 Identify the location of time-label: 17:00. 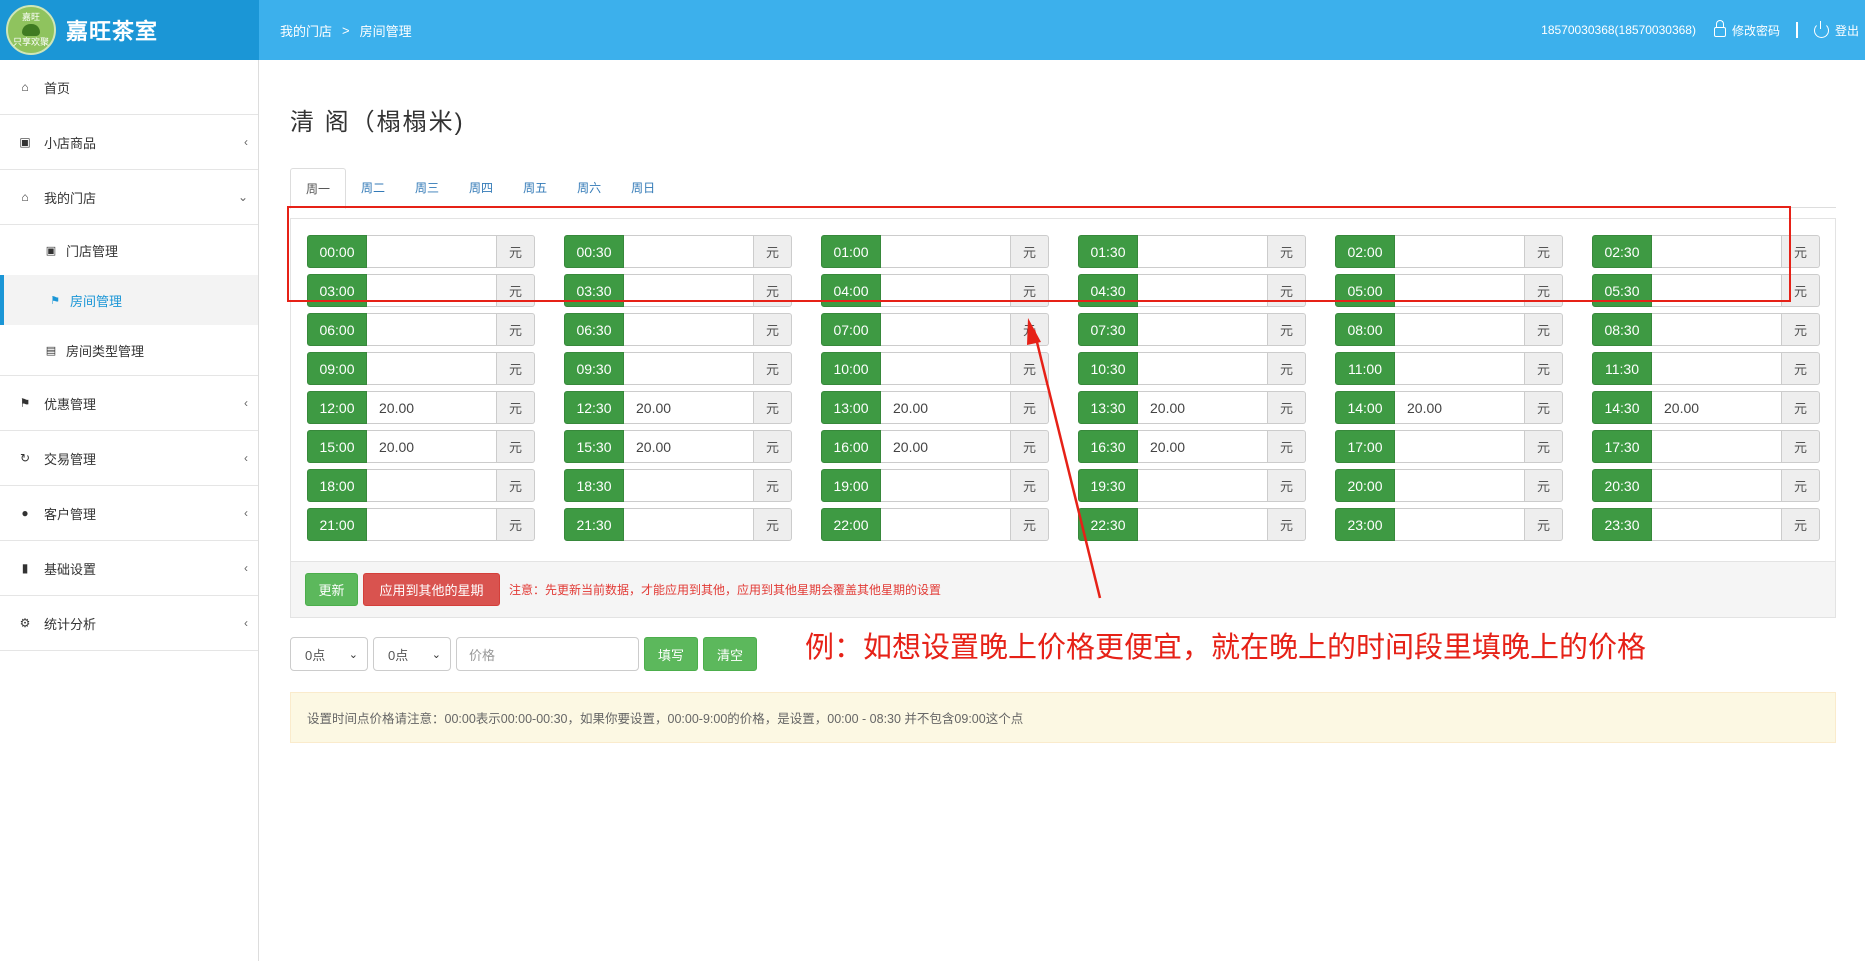
(1365, 446).